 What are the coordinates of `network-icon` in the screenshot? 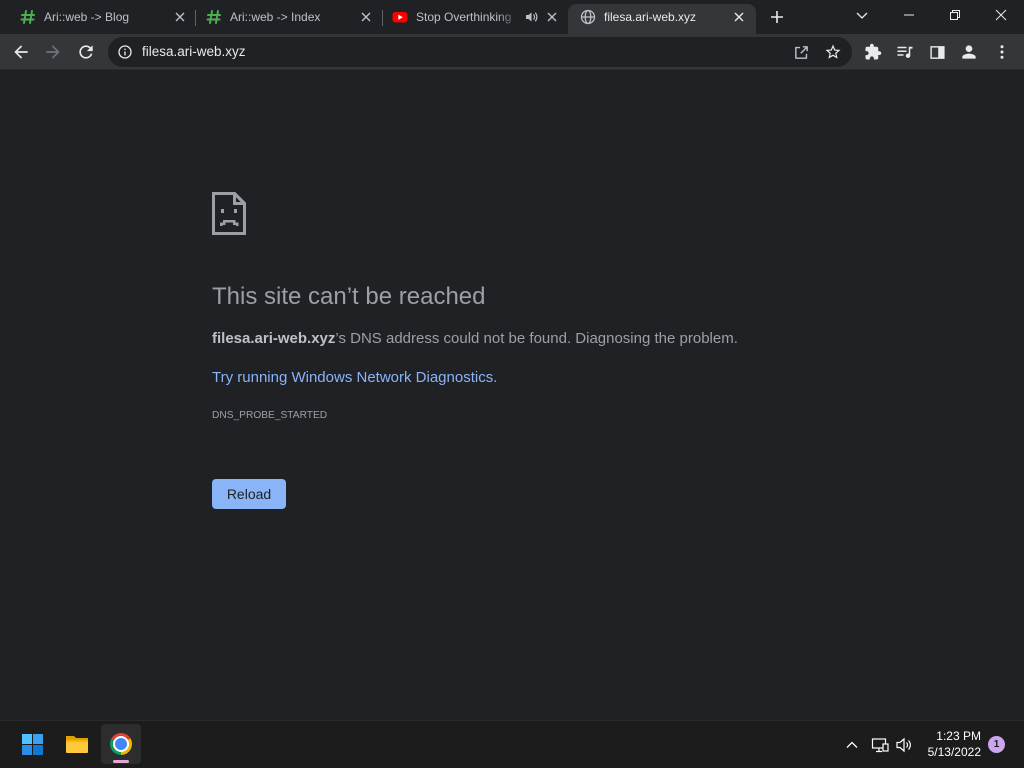 It's located at (880, 745).